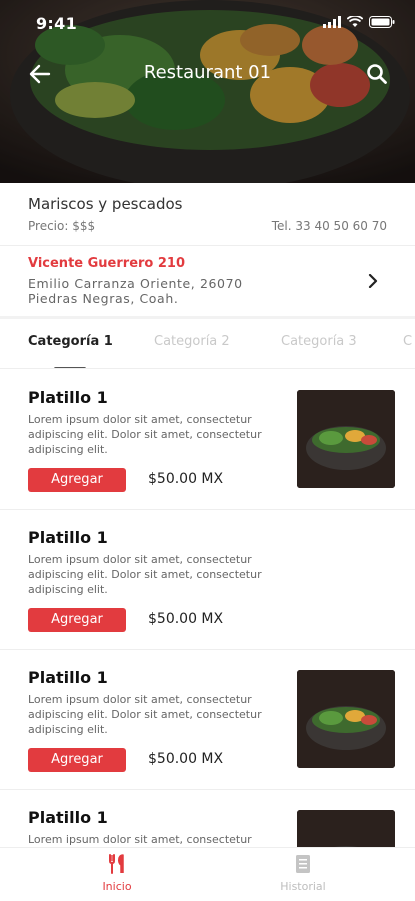 The width and height of the screenshot is (415, 901). What do you see at coordinates (116, 864) in the screenshot?
I see `fork-knife-icon` at bounding box center [116, 864].